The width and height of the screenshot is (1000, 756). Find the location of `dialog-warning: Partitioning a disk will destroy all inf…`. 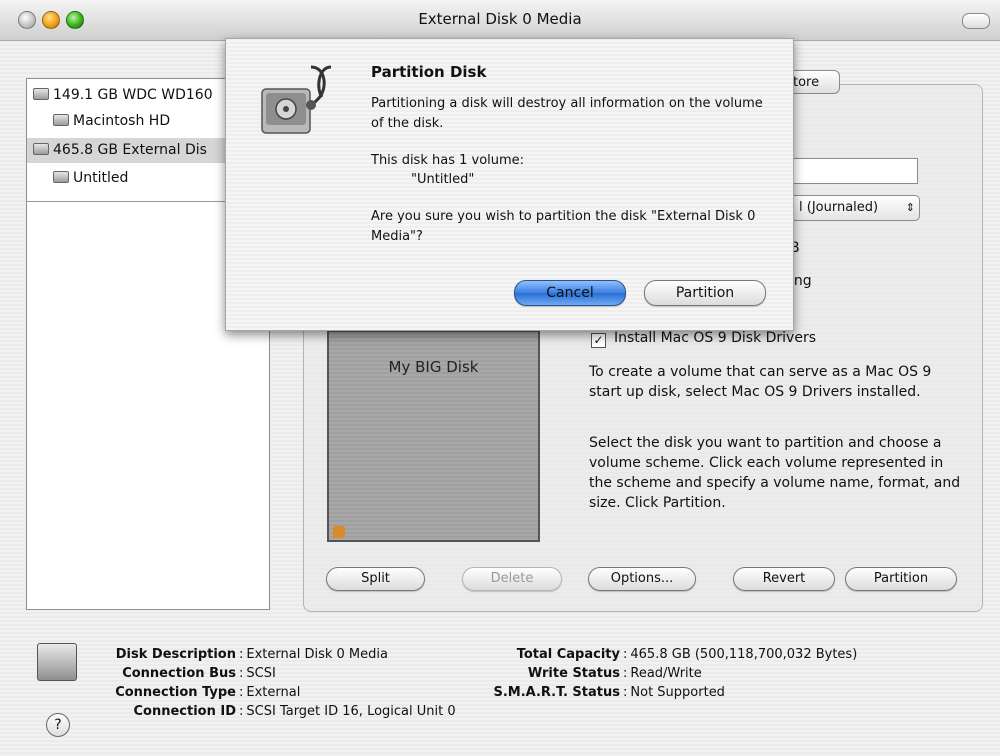

dialog-warning: Partitioning a disk will destroy all inf… is located at coordinates (567, 113).